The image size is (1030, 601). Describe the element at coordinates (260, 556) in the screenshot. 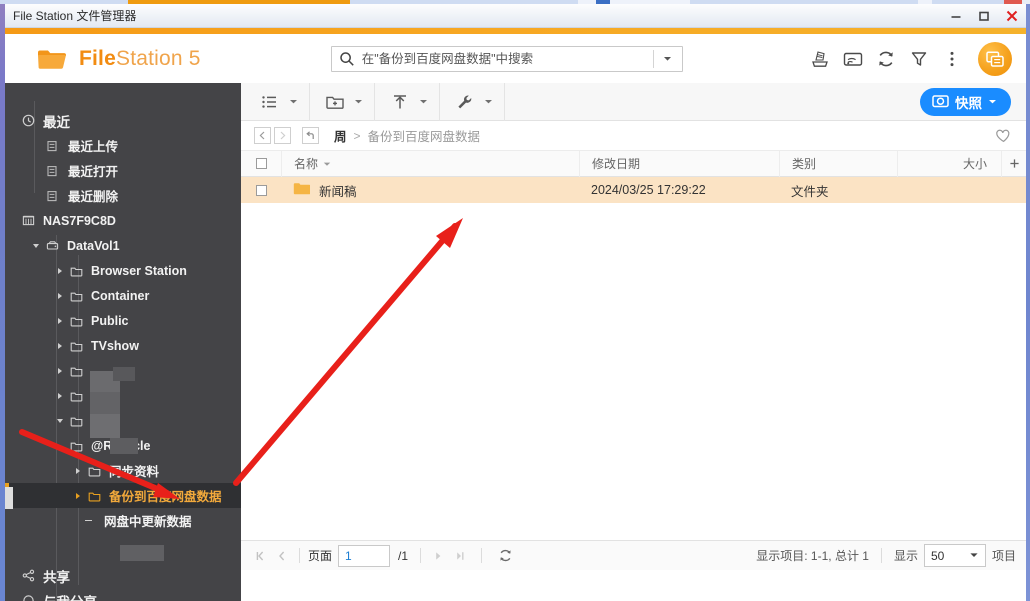

I see `first-page-button` at that location.